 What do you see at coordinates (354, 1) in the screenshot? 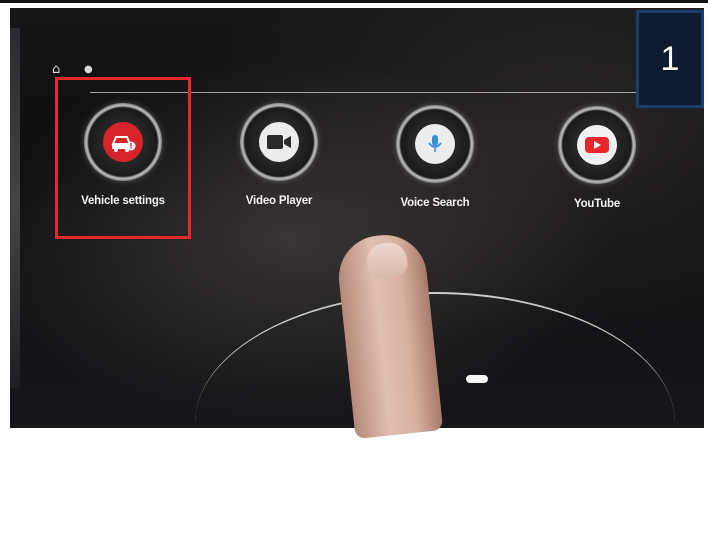
I see `photo-top-border` at bounding box center [354, 1].